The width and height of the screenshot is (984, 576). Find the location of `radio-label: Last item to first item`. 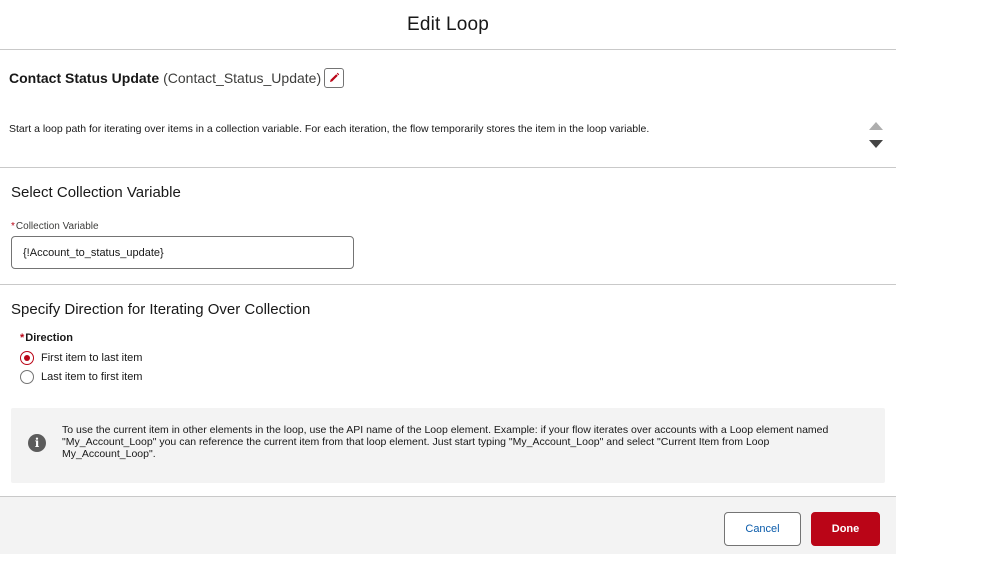

radio-label: Last item to first item is located at coordinates (92, 377).